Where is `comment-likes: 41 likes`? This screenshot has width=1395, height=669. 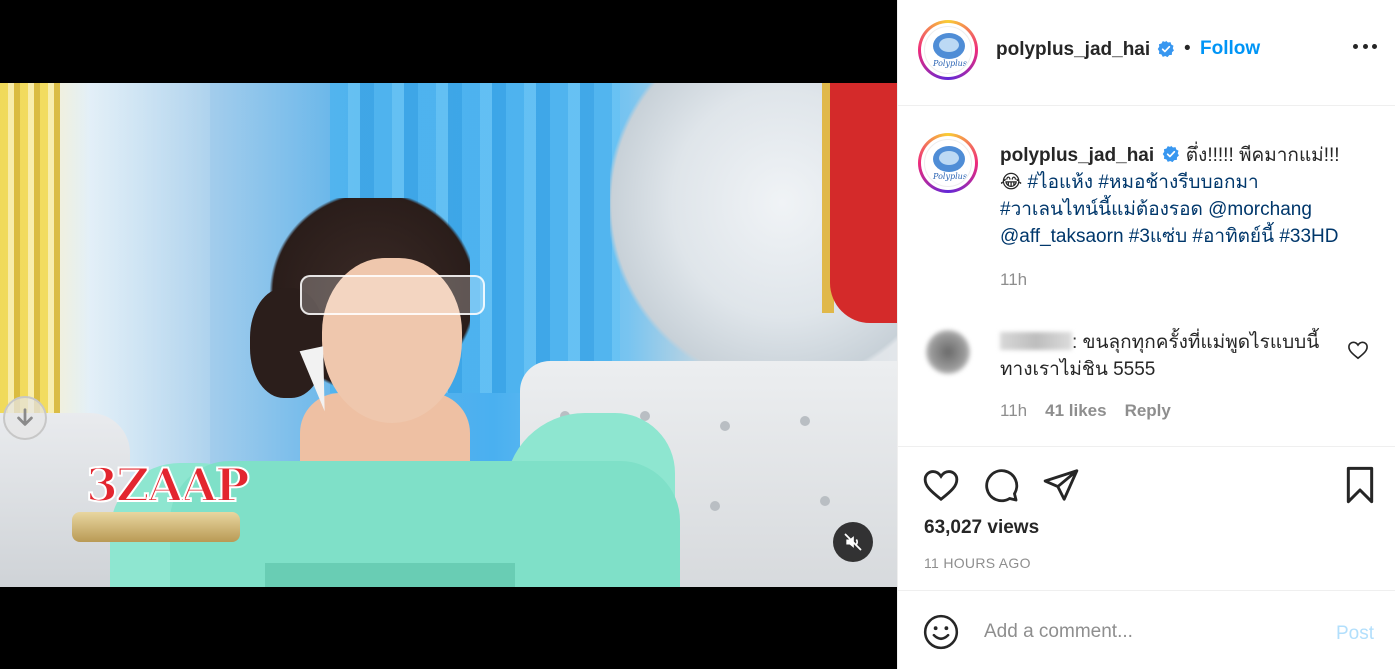
comment-likes: 41 likes is located at coordinates (1075, 411).